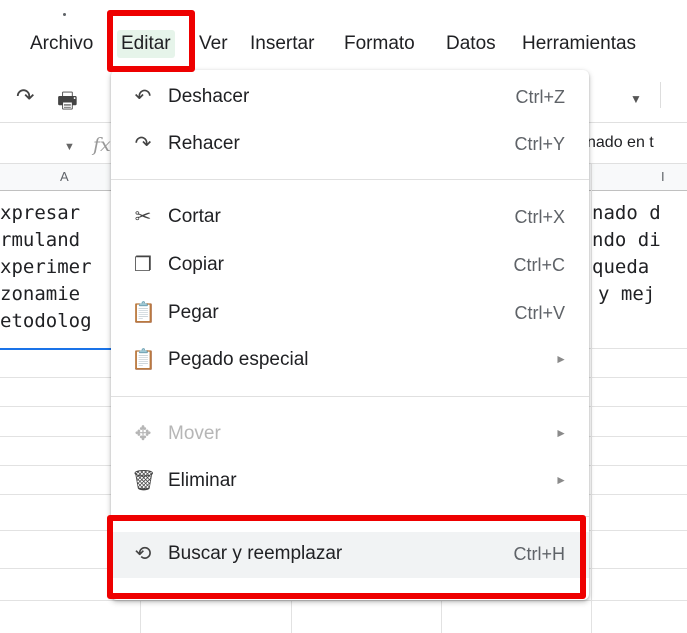 The image size is (687, 633). I want to click on menu-item-eliminar: 🗑 Eliminar ►, so click(350, 481).